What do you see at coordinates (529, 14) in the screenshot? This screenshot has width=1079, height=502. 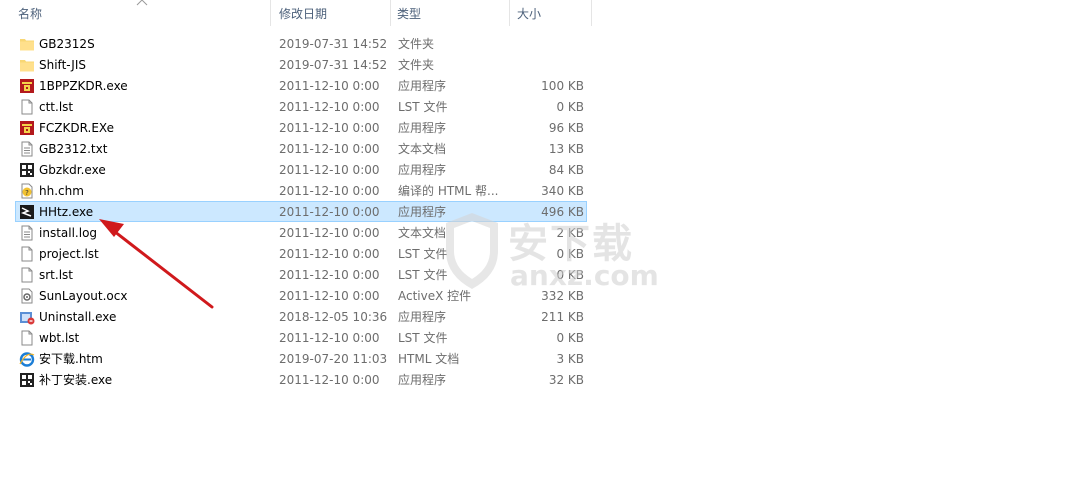 I see `column-header-size: 大小` at bounding box center [529, 14].